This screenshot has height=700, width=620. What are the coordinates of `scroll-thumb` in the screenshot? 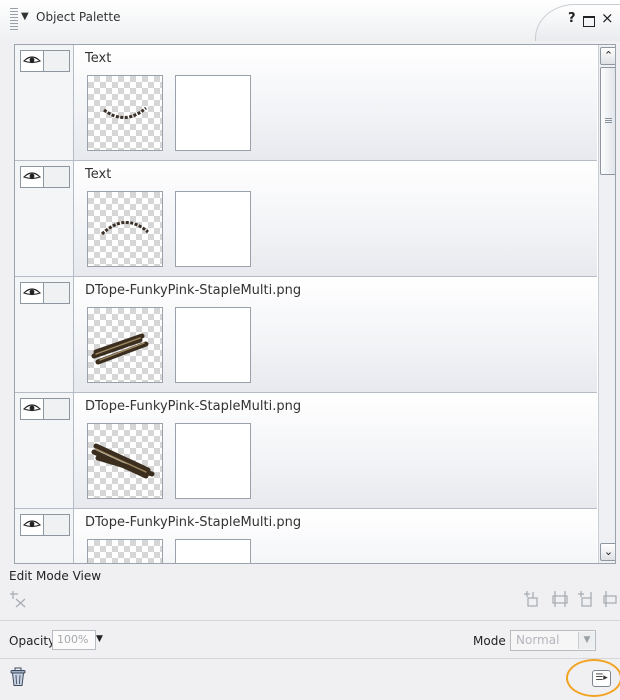 It's located at (607, 121).